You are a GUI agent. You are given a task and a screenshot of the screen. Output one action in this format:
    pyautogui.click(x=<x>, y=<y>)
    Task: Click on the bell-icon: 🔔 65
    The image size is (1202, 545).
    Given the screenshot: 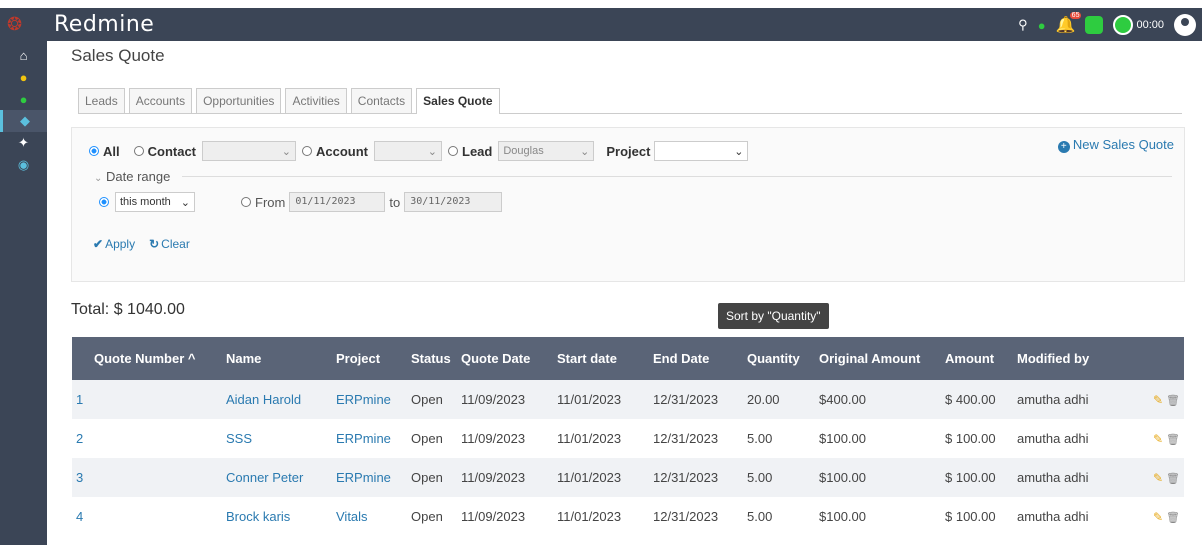 What is the action you would take?
    pyautogui.click(x=1069, y=23)
    